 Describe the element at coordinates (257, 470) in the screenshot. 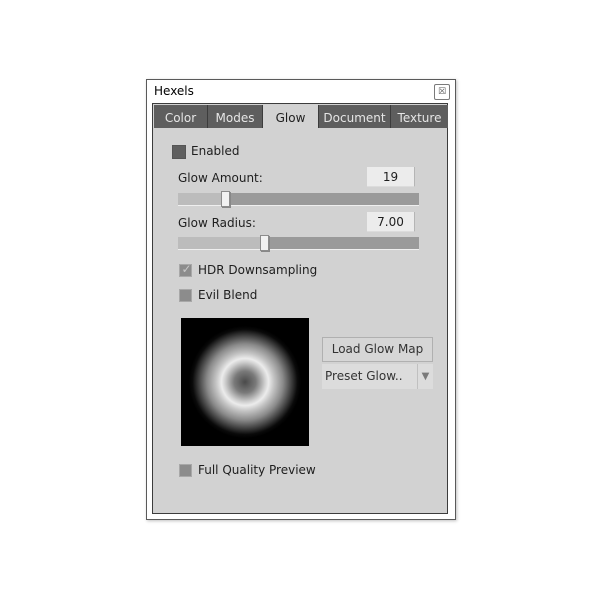

I see `full-quality-preview-label: Full Quality Preview` at that location.